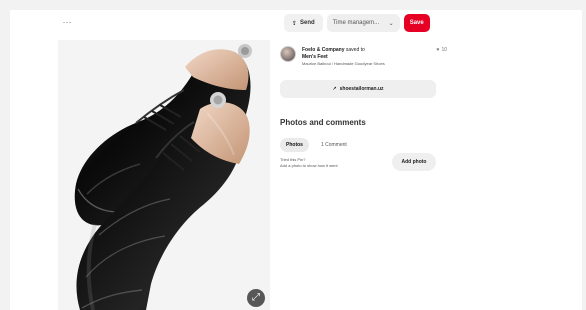 The image size is (586, 310). Describe the element at coordinates (309, 165) in the screenshot. I see `photo-prompt-text: Add a photo to show how it went` at that location.